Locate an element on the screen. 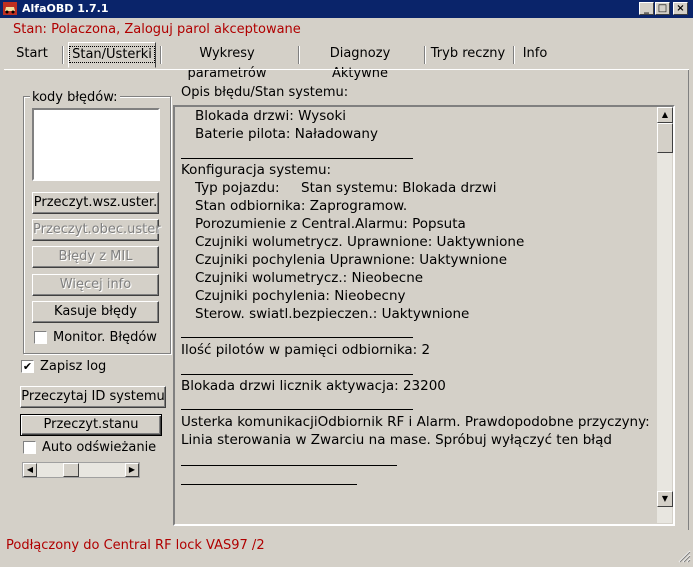 The height and width of the screenshot is (567, 693). tab-label: Stan/Usterki is located at coordinates (112, 54).